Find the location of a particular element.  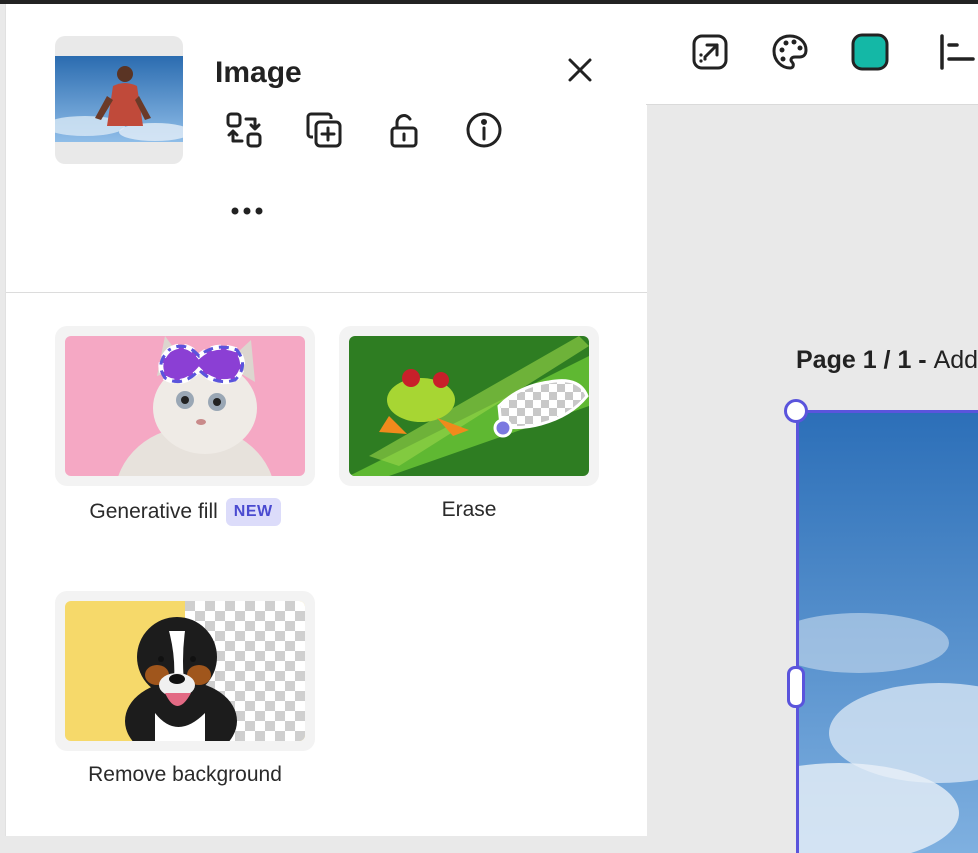

canvas-toolbar is located at coordinates (812, 54).